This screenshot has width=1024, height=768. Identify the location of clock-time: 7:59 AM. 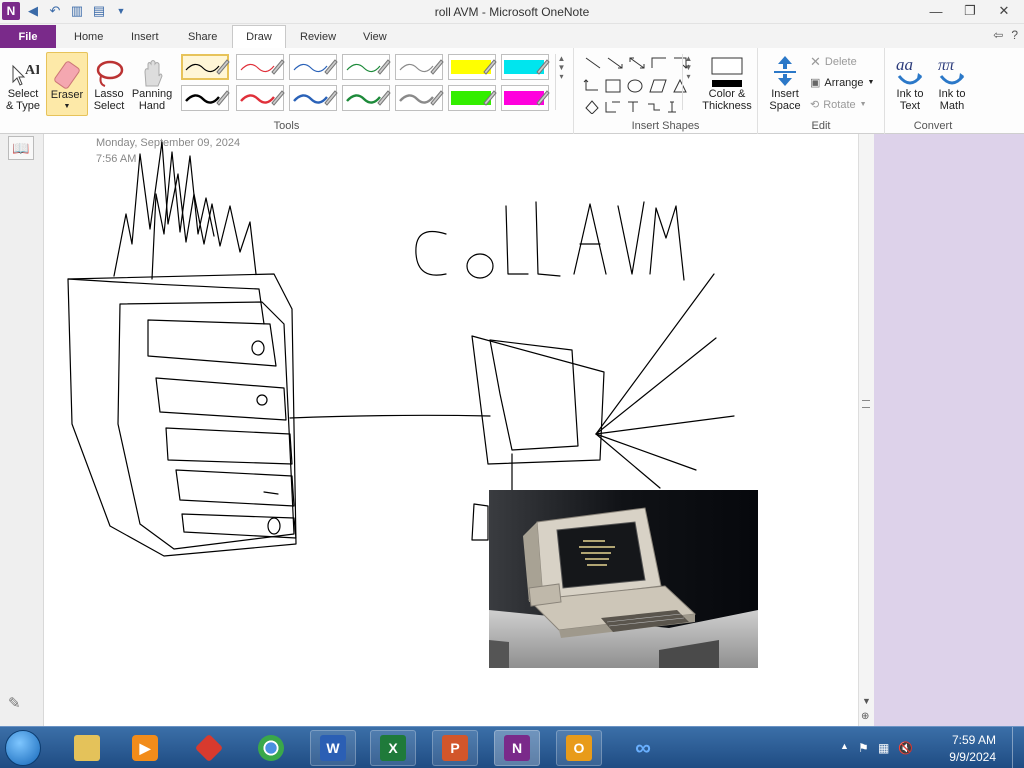
(974, 740).